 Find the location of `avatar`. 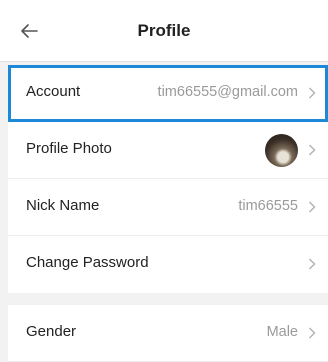

avatar is located at coordinates (281, 150).